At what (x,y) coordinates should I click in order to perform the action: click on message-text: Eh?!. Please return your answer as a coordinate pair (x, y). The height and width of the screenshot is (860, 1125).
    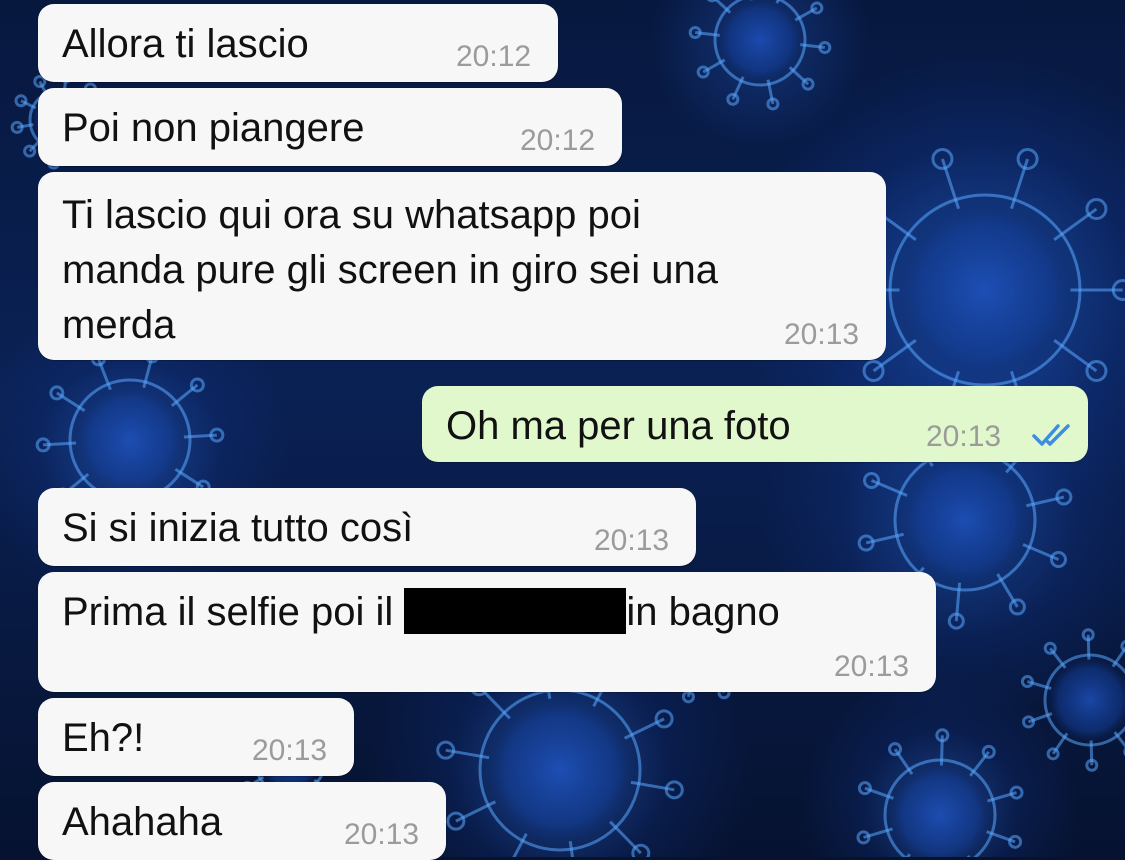
    Looking at the image, I should click on (103, 738).